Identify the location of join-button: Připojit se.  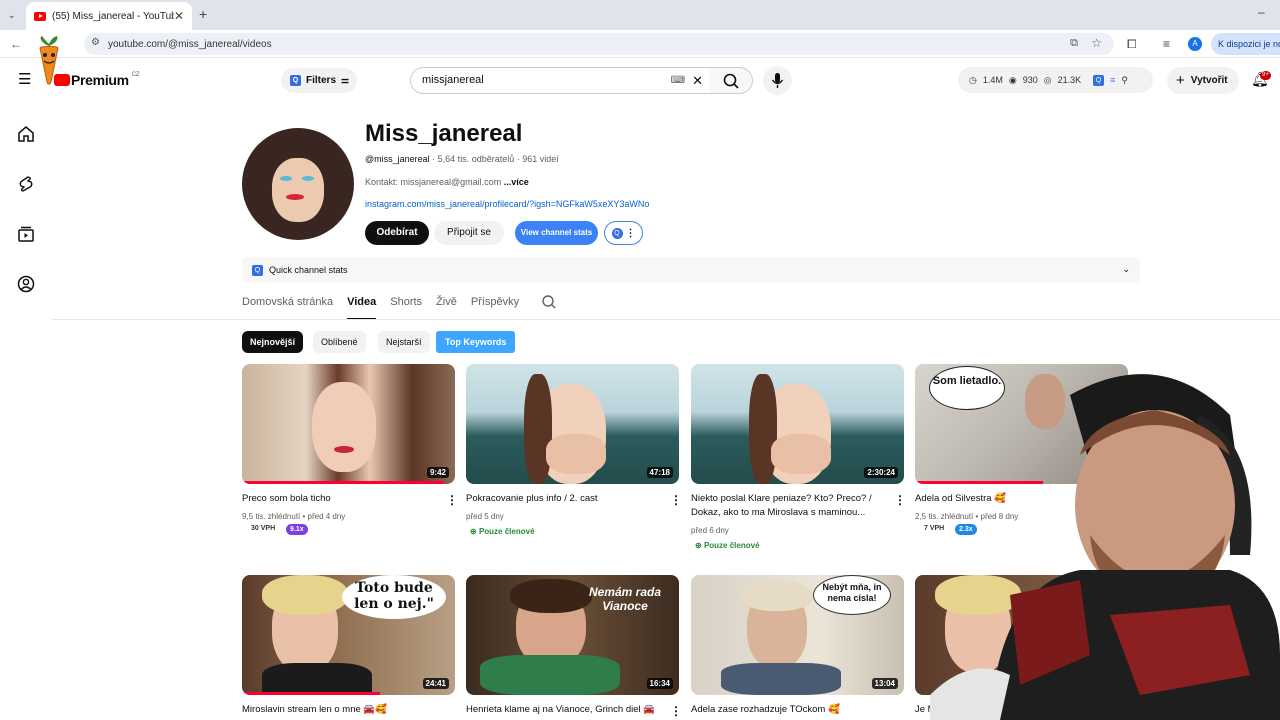
(469, 233).